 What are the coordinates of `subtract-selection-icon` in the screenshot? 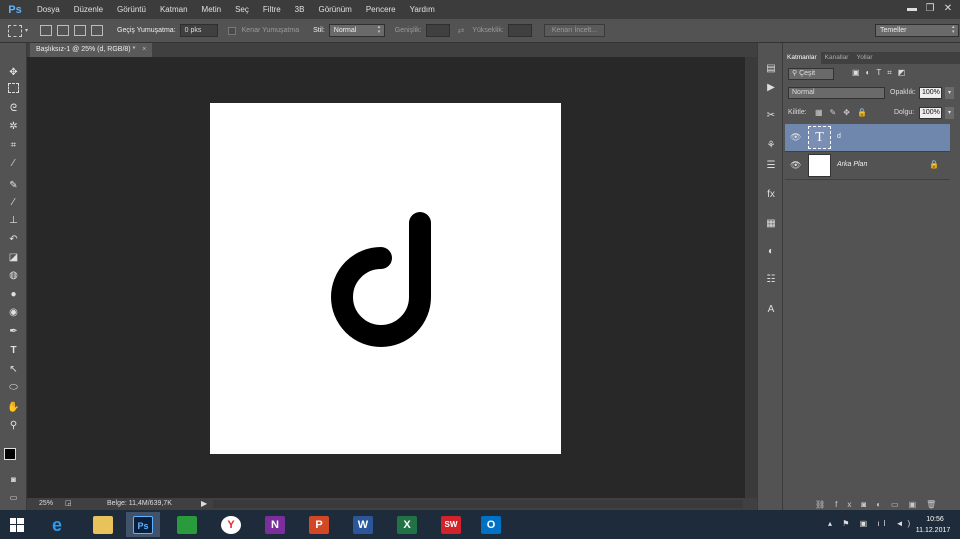 It's located at (80, 30).